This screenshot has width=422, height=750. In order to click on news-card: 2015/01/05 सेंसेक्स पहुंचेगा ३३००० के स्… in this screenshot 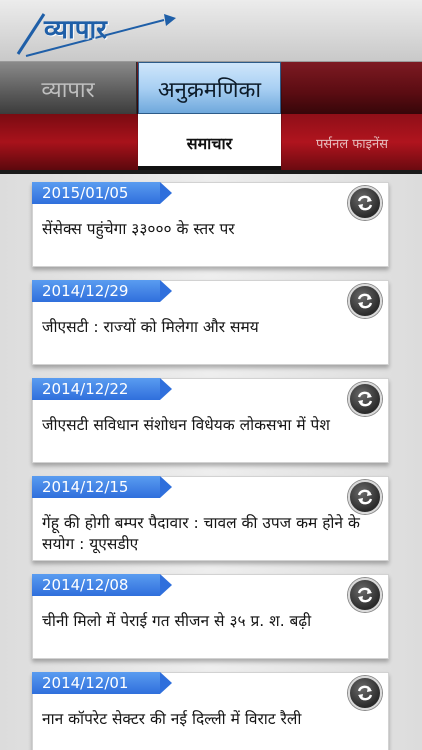, I will do `click(210, 224)`.